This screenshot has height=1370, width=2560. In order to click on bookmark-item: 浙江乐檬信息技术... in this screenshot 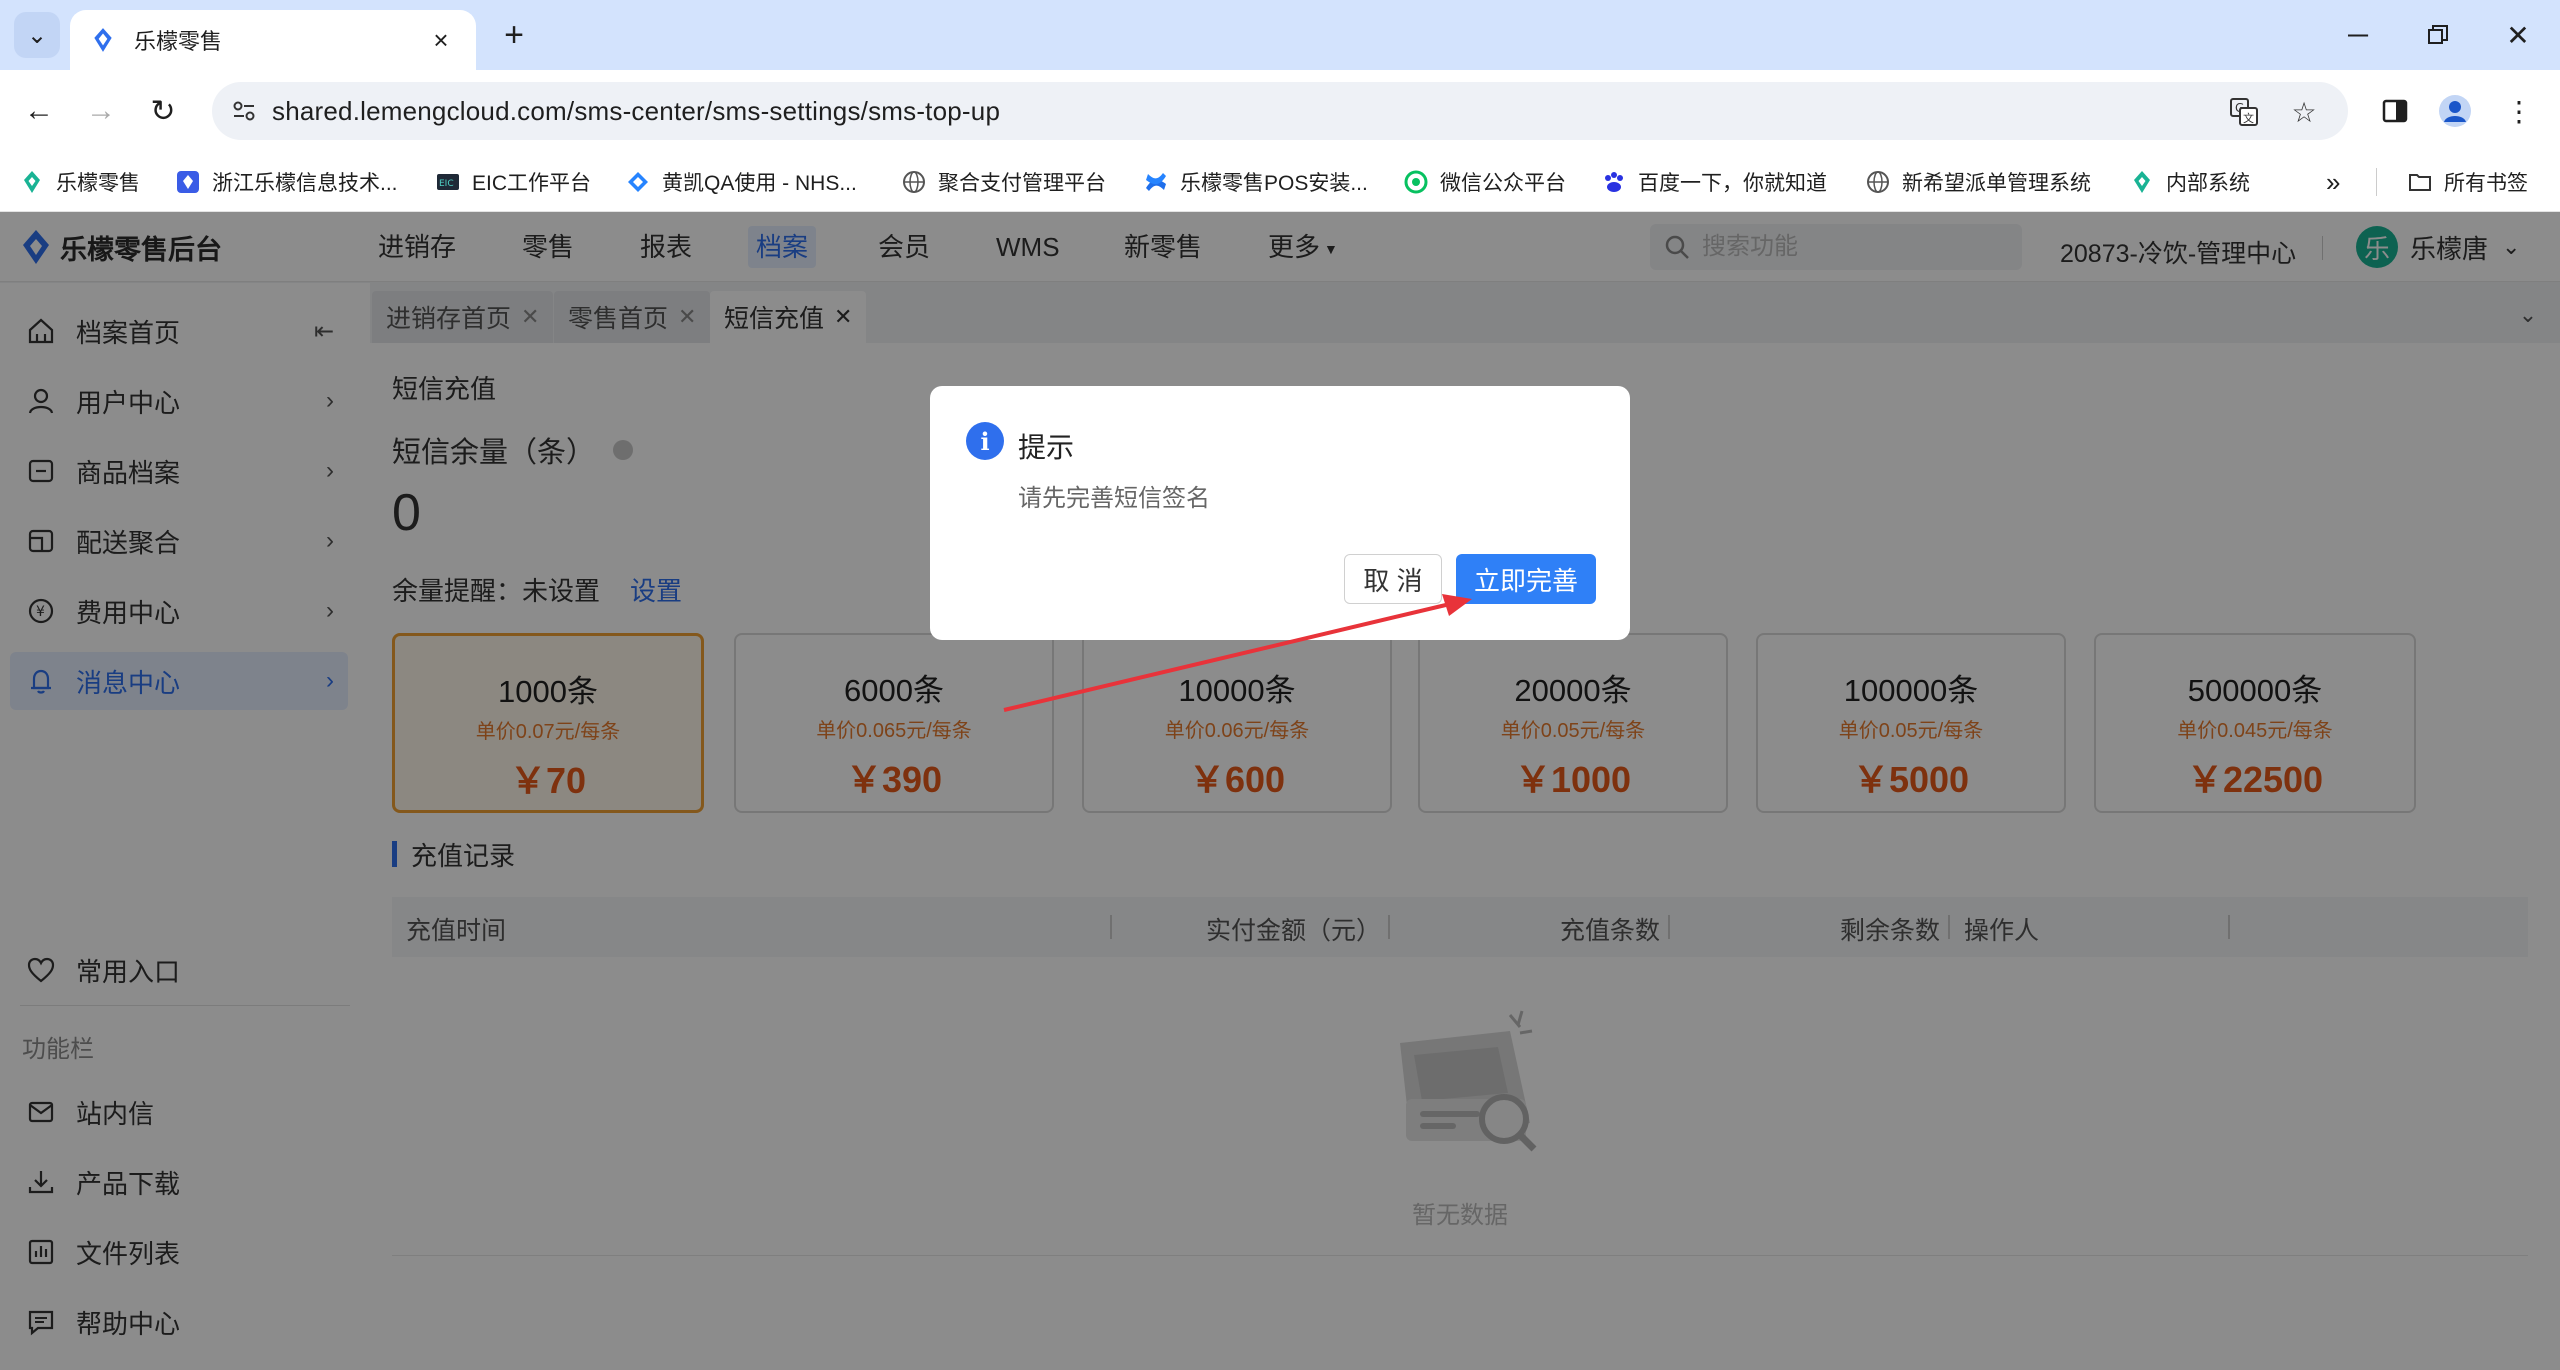, I will do `click(287, 182)`.